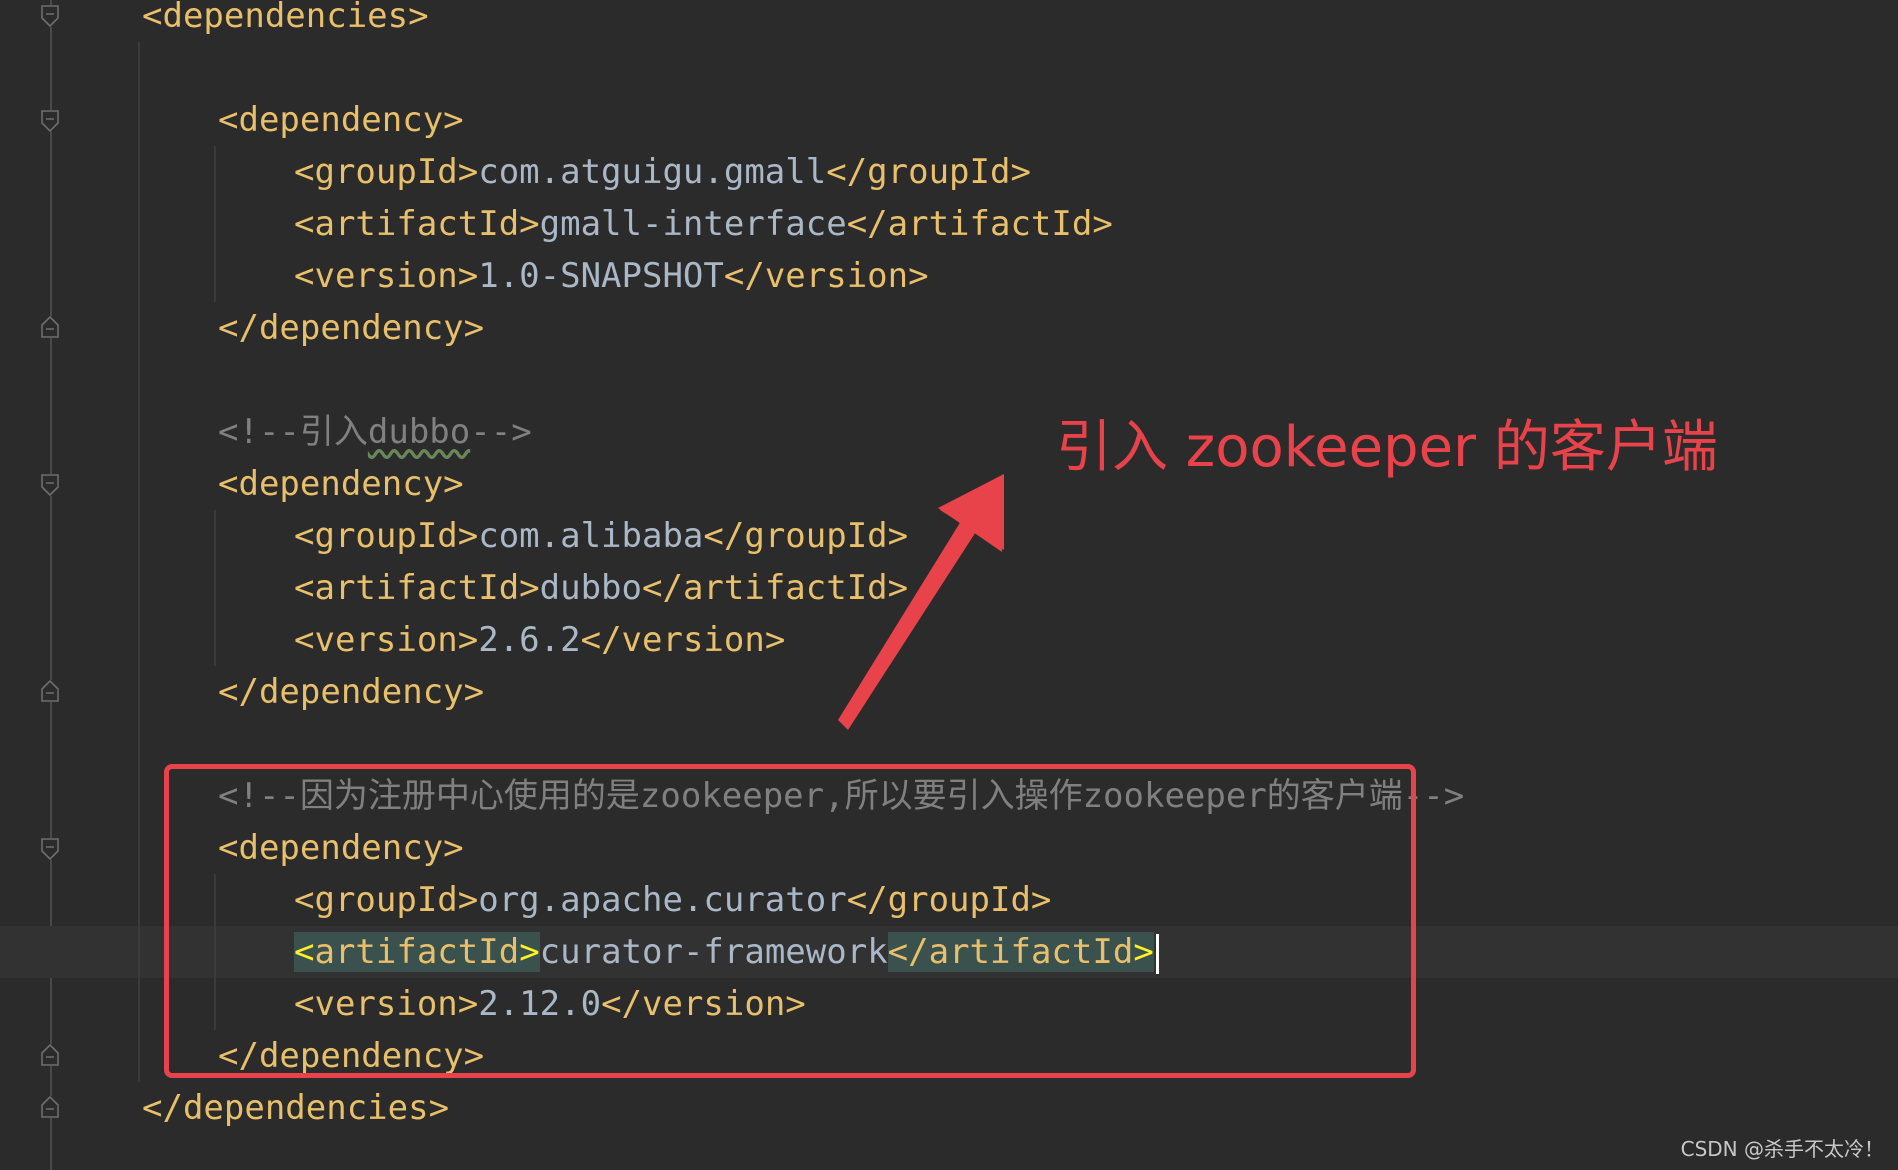  Describe the element at coordinates (921, 602) in the screenshot. I see `annotation-arrow-icon` at that location.